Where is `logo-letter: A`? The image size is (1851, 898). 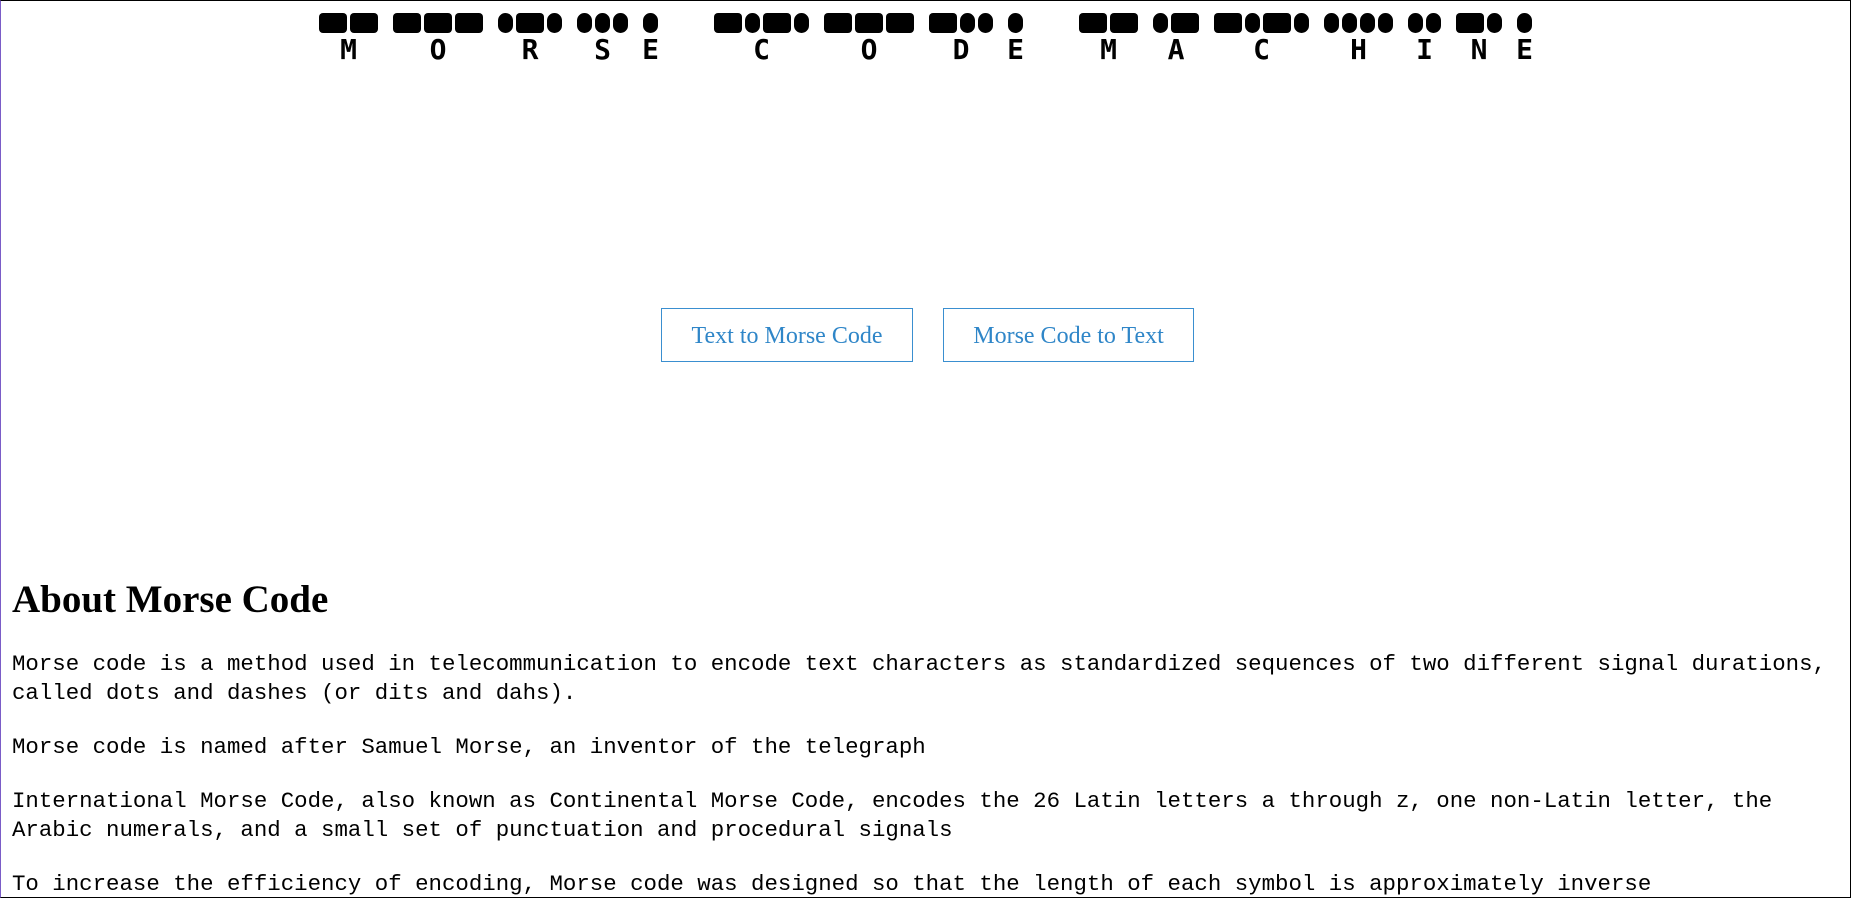 logo-letter: A is located at coordinates (1176, 49).